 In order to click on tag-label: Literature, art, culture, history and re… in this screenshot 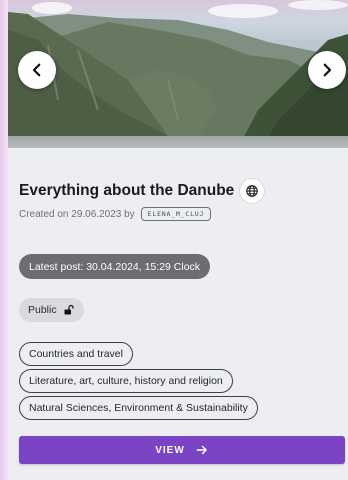, I will do `click(126, 381)`.